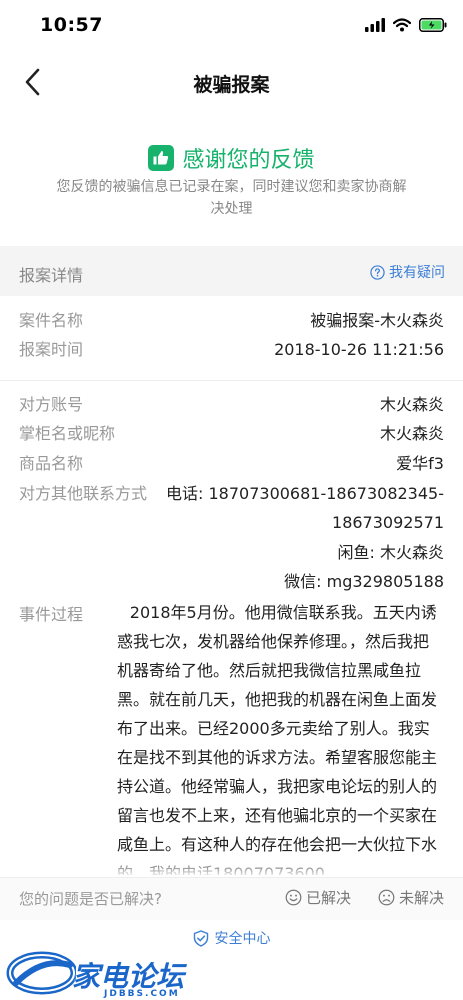  I want to click on content-fade, so click(231, 866).